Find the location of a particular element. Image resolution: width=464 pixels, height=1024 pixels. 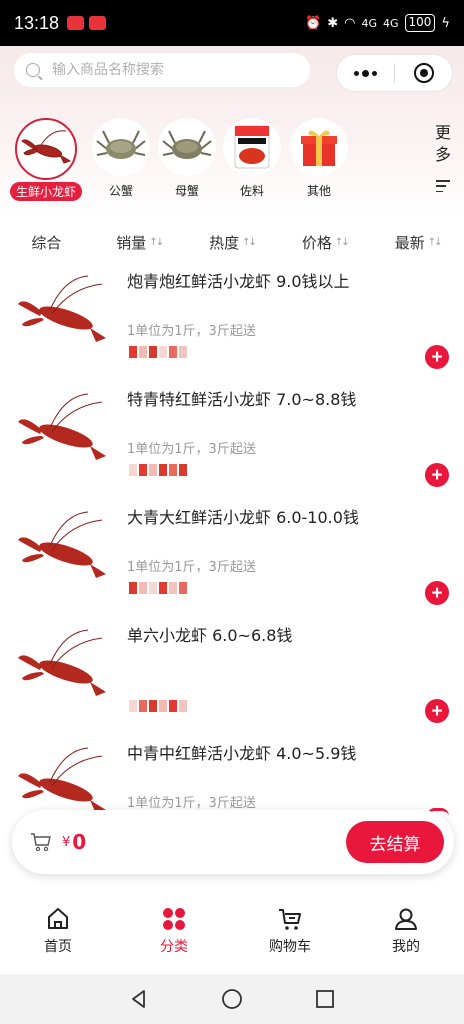

home-circle-icon is located at coordinates (232, 999).